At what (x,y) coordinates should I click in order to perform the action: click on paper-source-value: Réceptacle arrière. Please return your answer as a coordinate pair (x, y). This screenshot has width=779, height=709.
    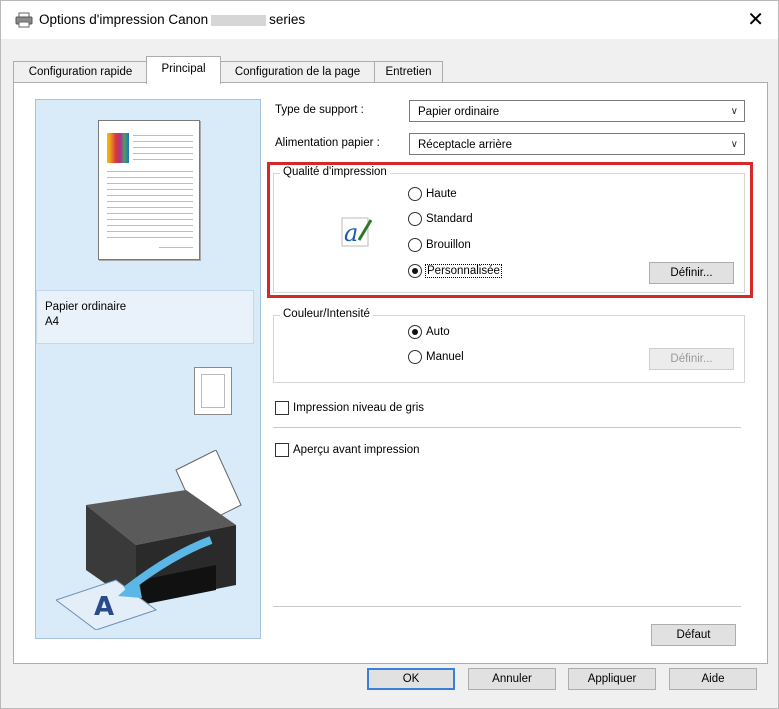
    Looking at the image, I should click on (465, 145).